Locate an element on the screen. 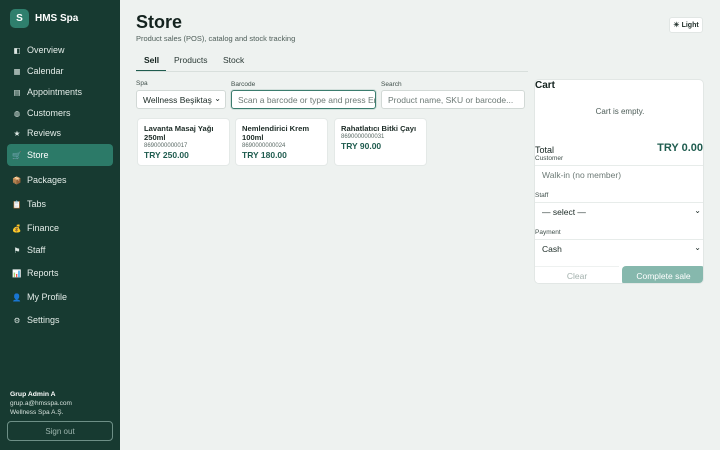  sidebar-item-label: My Profile is located at coordinates (47, 297).